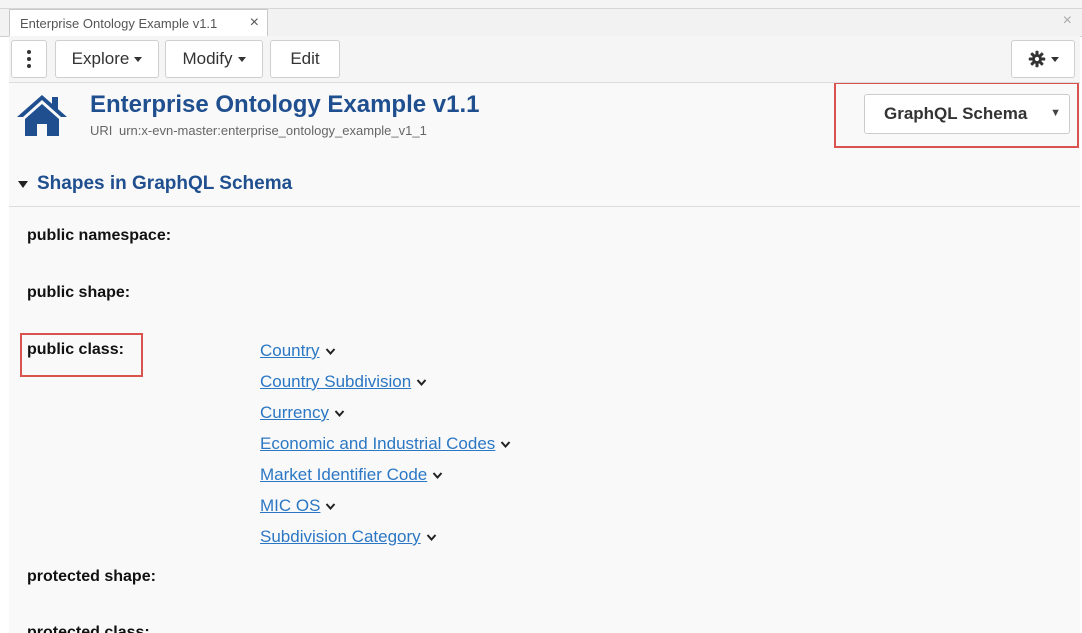  I want to click on collapse-triangle-icon, so click(23, 184).